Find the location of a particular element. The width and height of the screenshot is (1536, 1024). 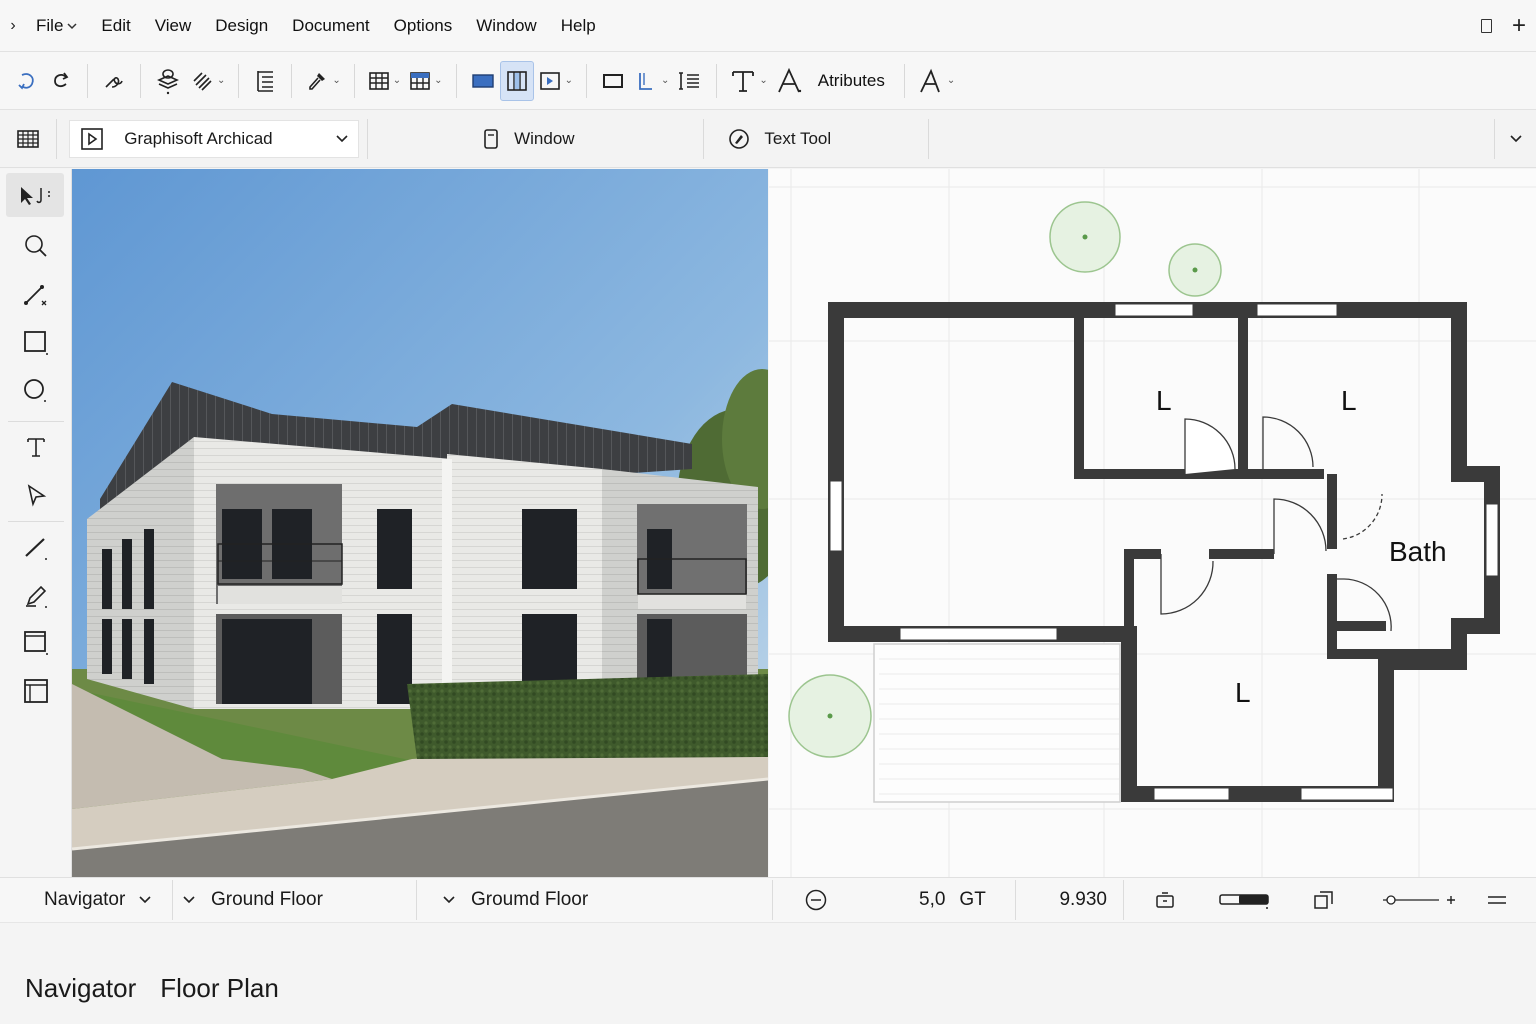

view-3d-button is located at coordinates (483, 81).